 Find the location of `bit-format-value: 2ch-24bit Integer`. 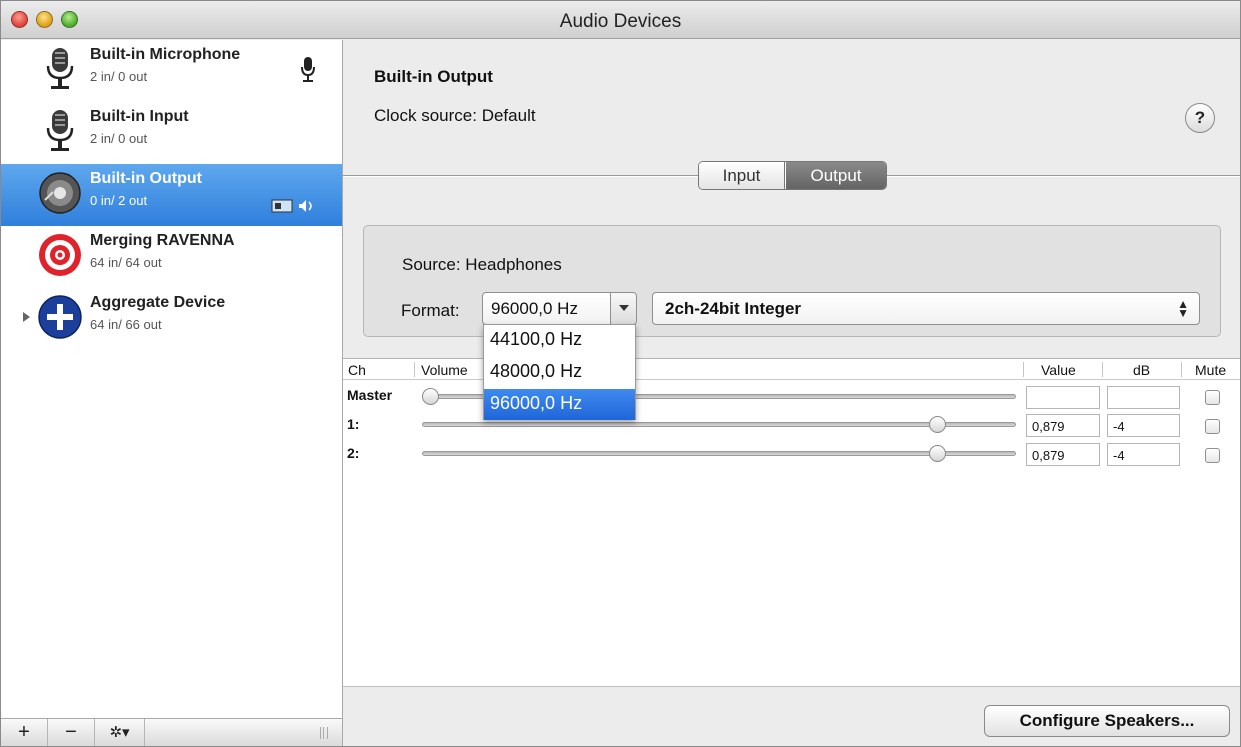

bit-format-value: 2ch-24bit Integer is located at coordinates (733, 308).